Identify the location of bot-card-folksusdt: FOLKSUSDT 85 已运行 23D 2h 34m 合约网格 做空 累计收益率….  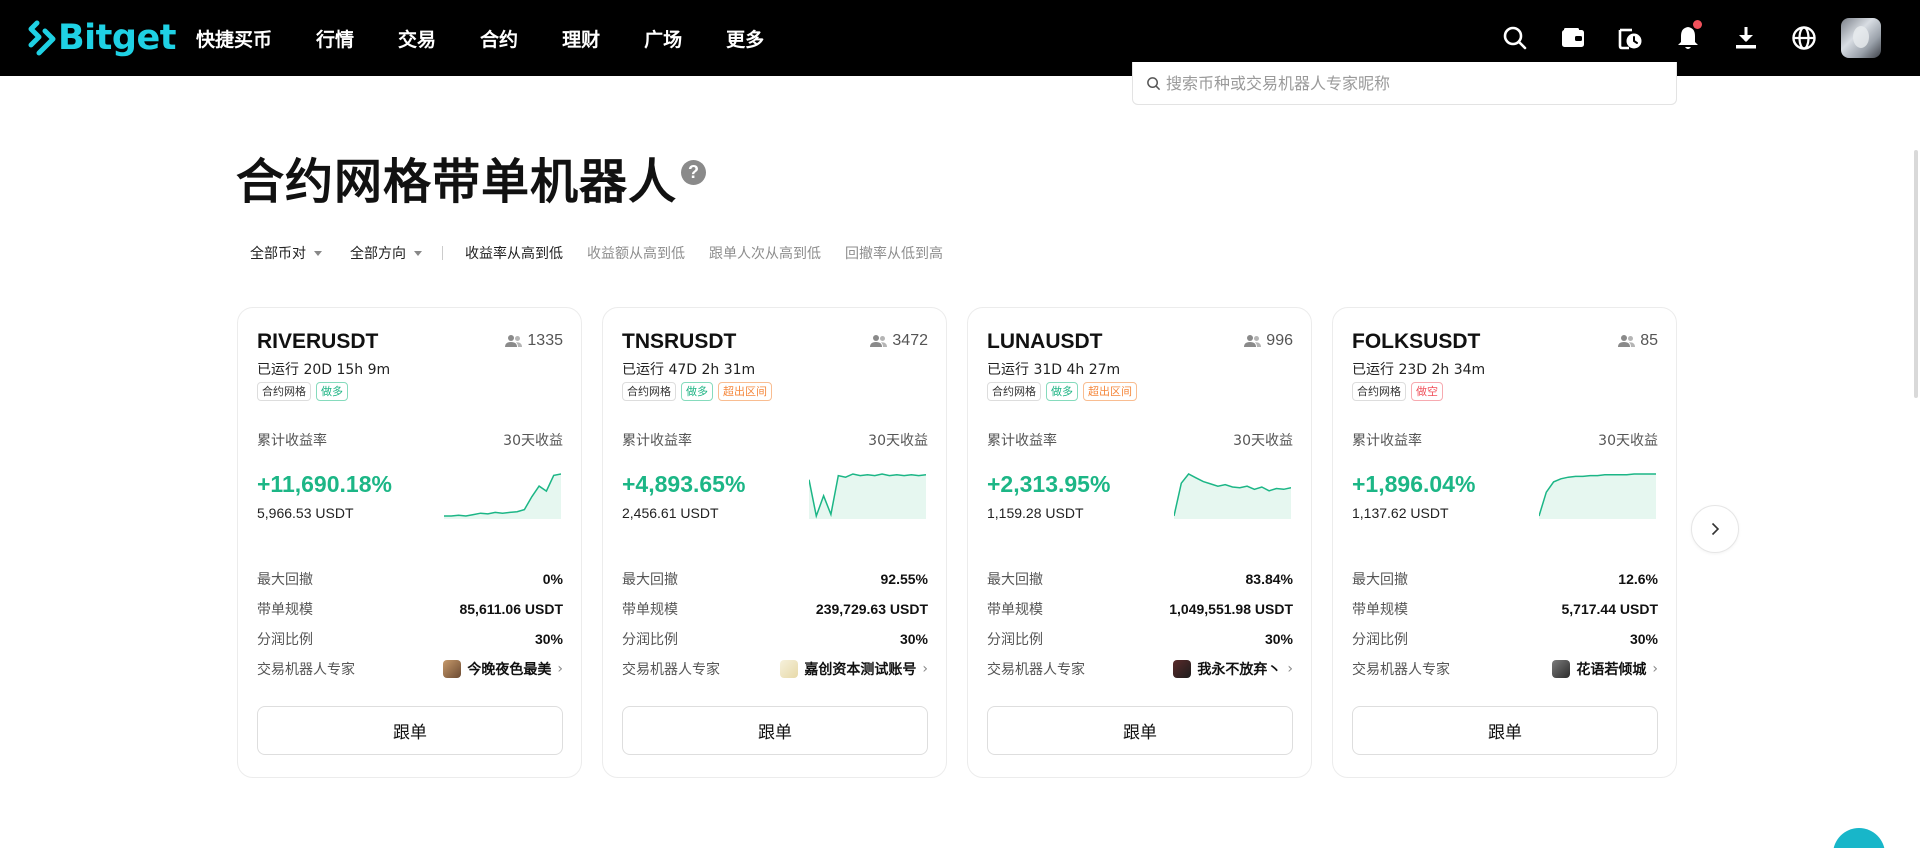
(1504, 542).